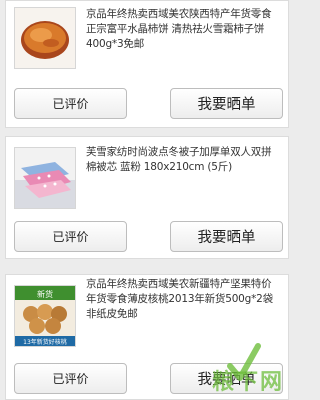 The width and height of the screenshot is (320, 400). What do you see at coordinates (183, 160) in the screenshot?
I see `product-title: 芙雪家纺时尚波点冬被子加厚单双人双拼棉被芯 蓝粉 180x210cm (5斤)` at bounding box center [183, 160].